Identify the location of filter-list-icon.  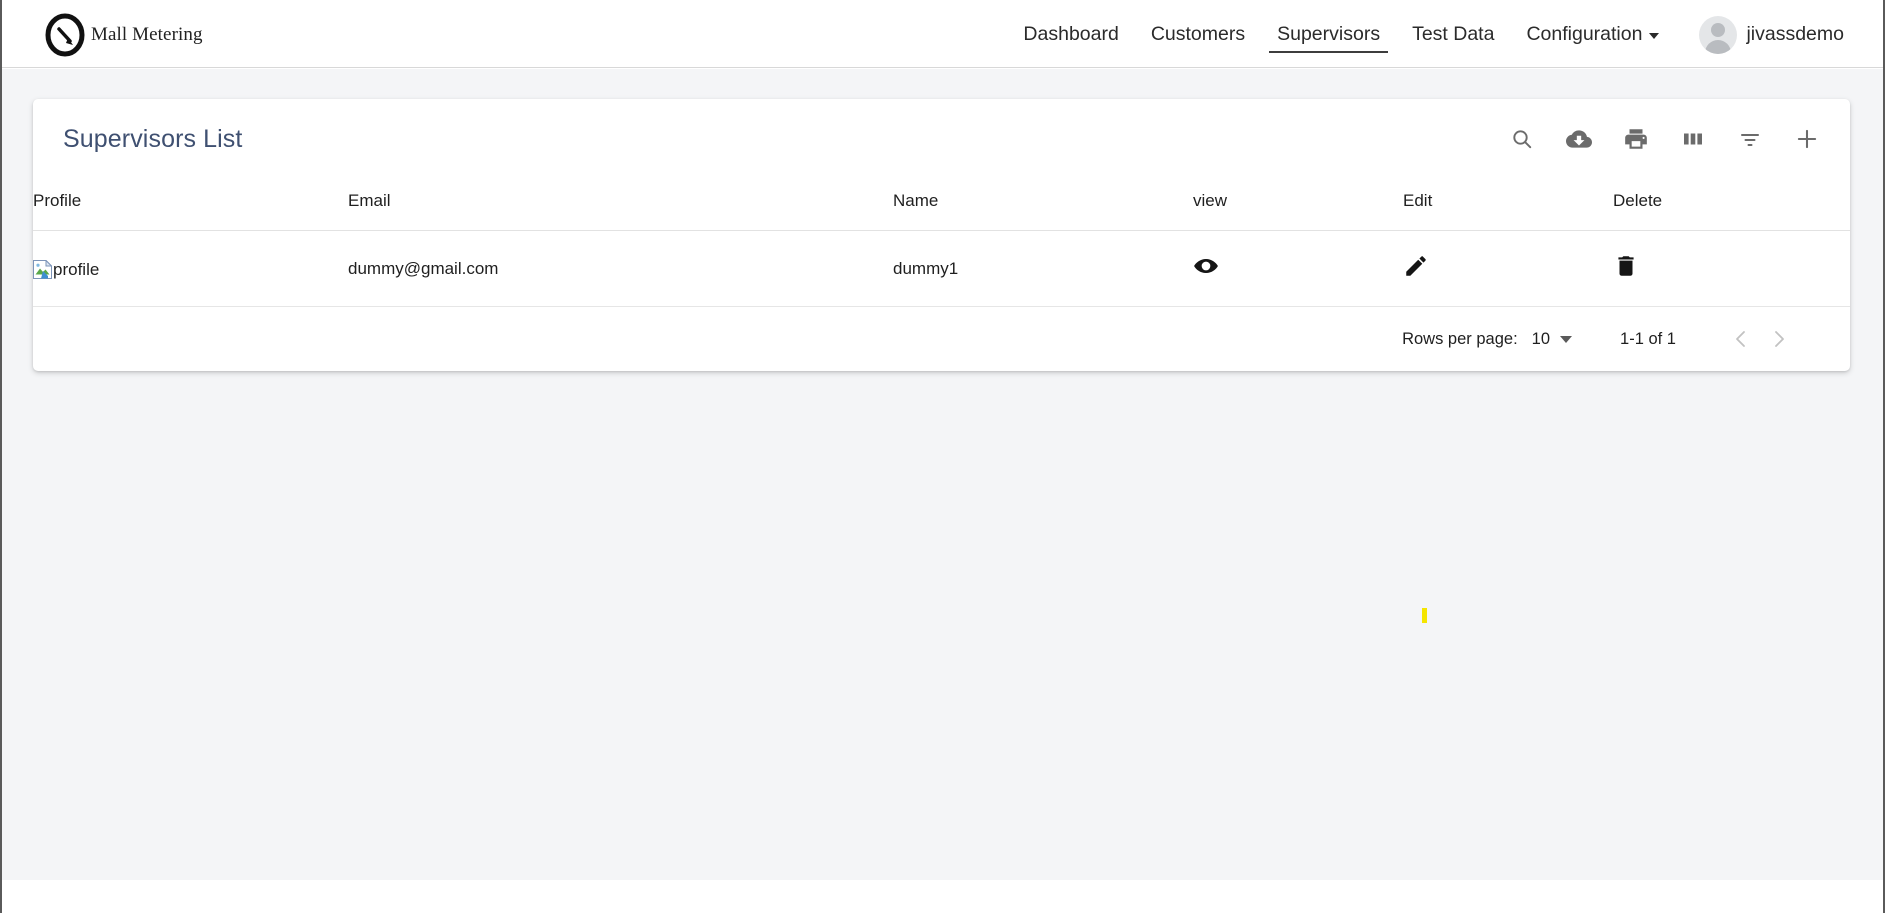
(1750, 139).